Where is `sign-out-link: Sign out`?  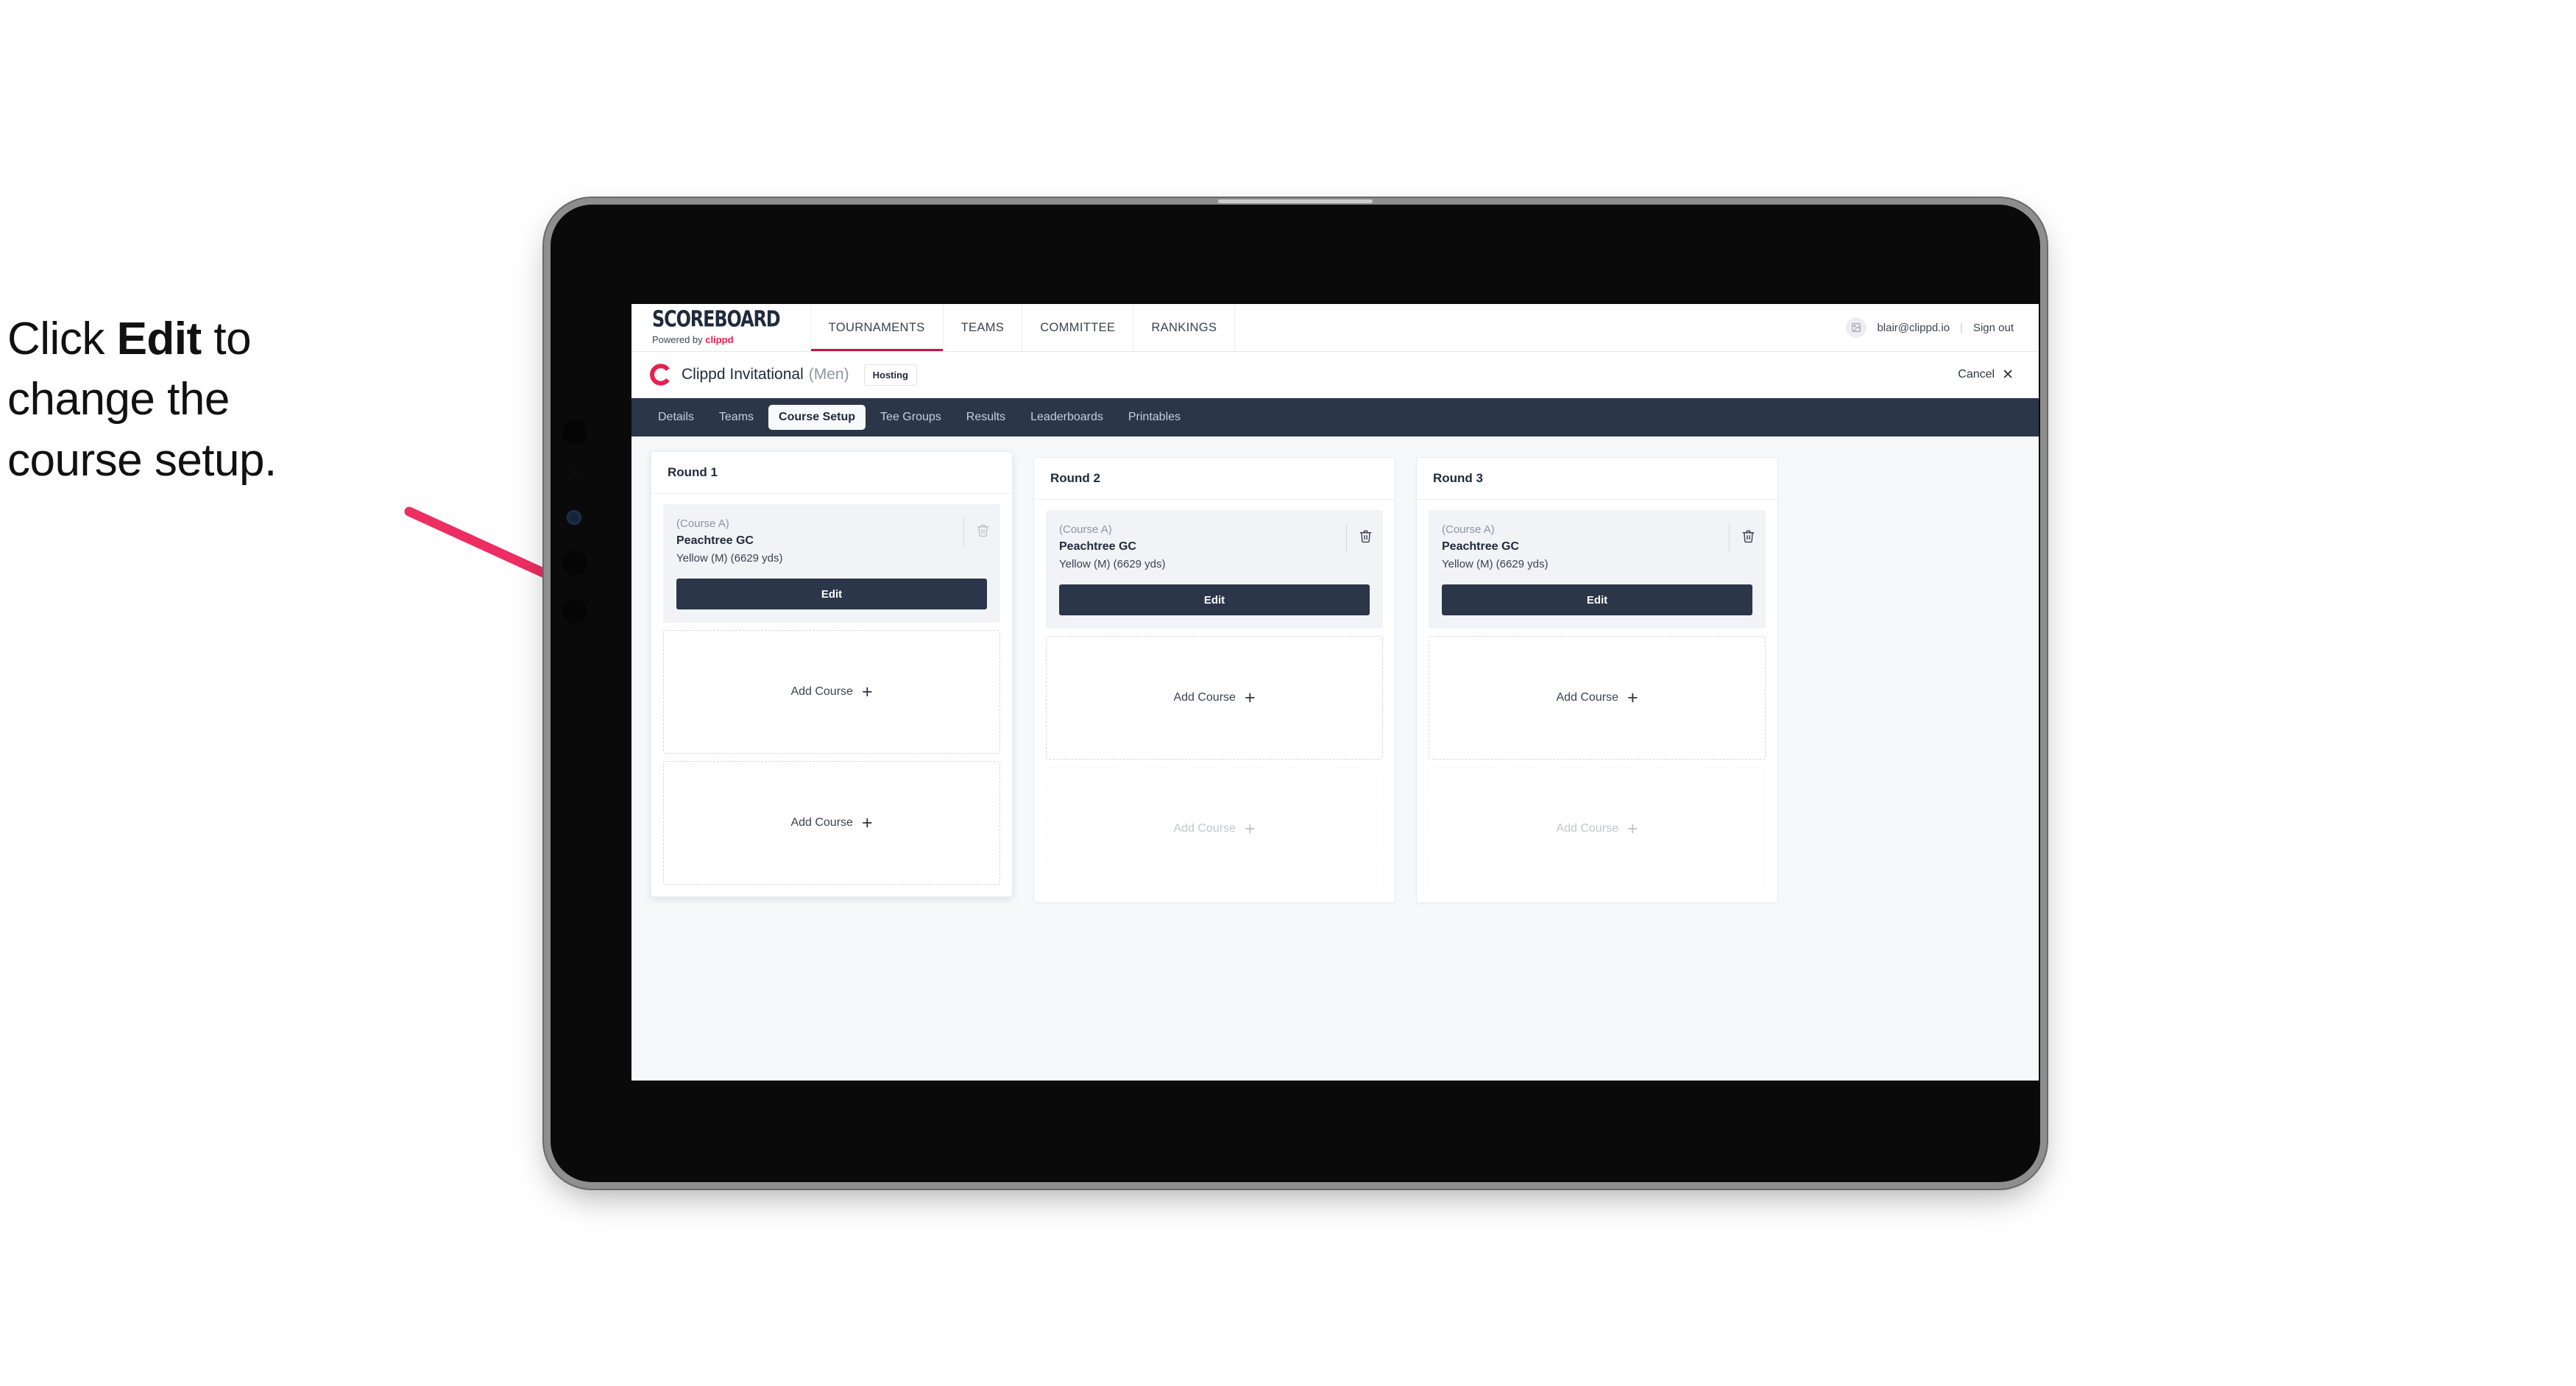
sign-out-link: Sign out is located at coordinates (1993, 328).